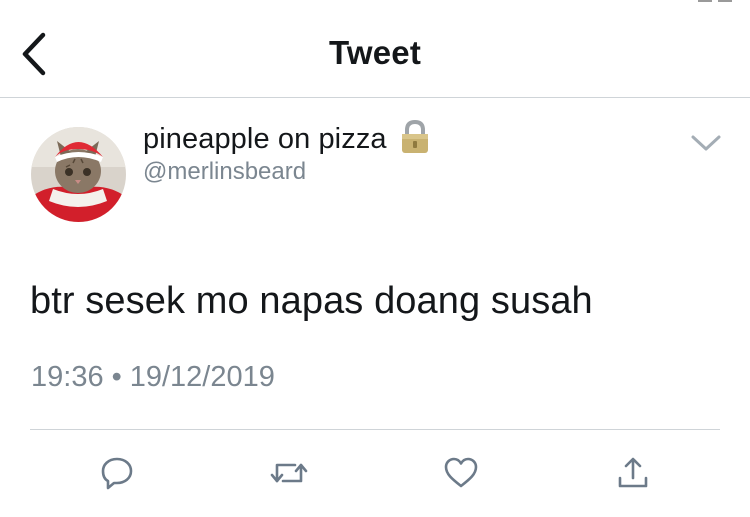 Image resolution: width=750 pixels, height=517 pixels. I want to click on page-title: Tweet, so click(375, 52).